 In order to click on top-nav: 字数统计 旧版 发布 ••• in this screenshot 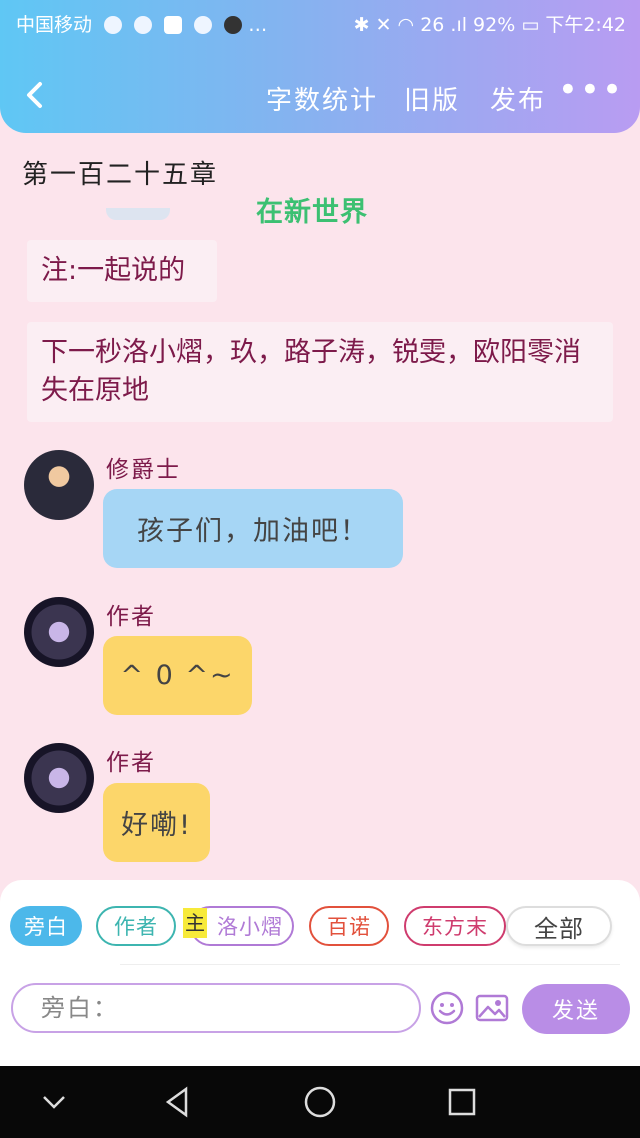, I will do `click(320, 96)`.